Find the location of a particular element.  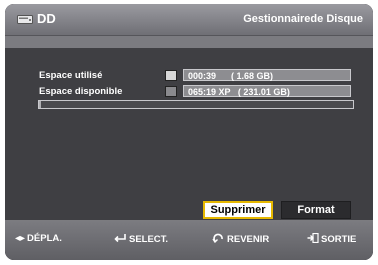

used-space-label: Espace utilisé is located at coordinates (71, 75).